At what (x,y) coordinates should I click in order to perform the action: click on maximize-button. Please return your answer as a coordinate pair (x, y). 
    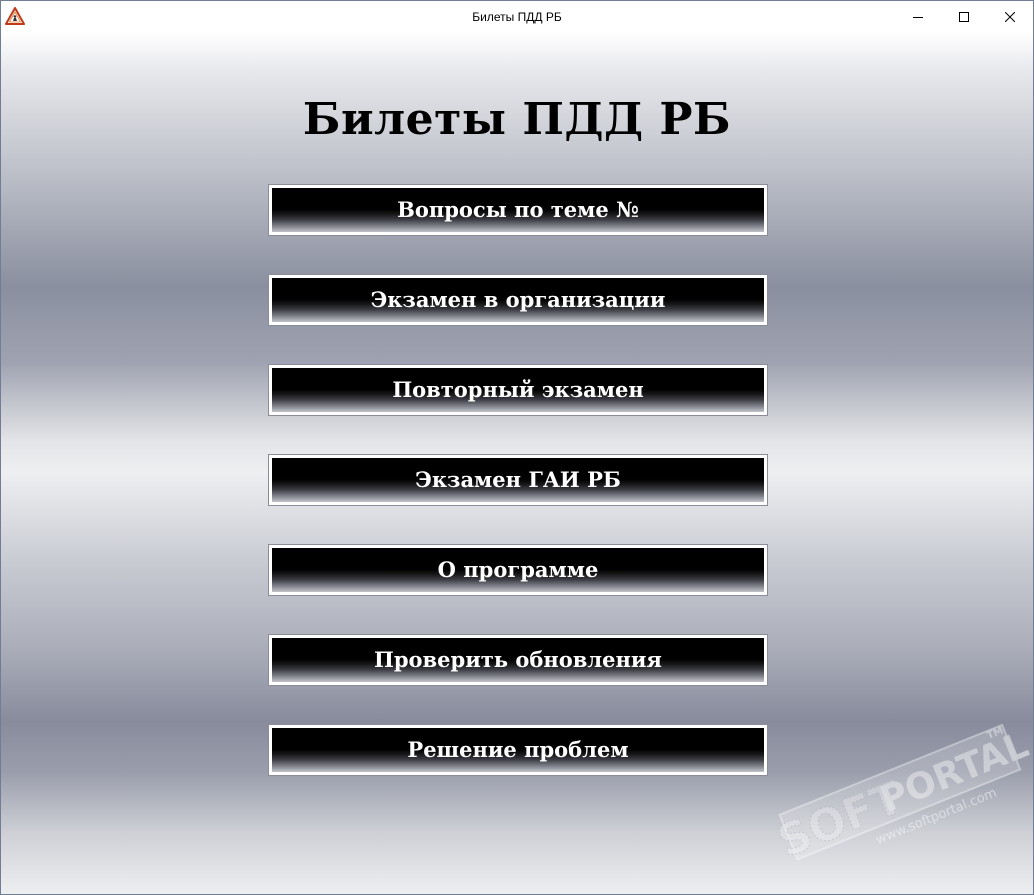
    Looking at the image, I should click on (964, 16).